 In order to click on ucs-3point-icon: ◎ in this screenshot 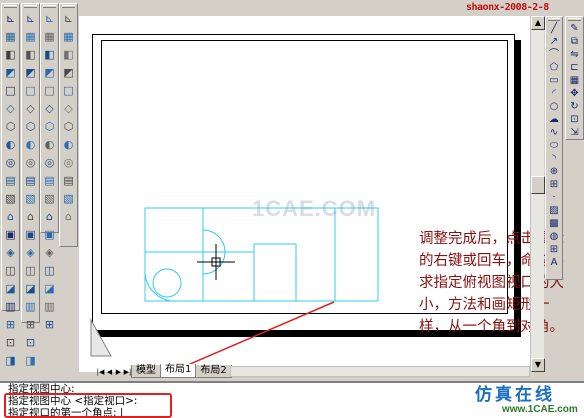, I will do `click(31, 162)`.